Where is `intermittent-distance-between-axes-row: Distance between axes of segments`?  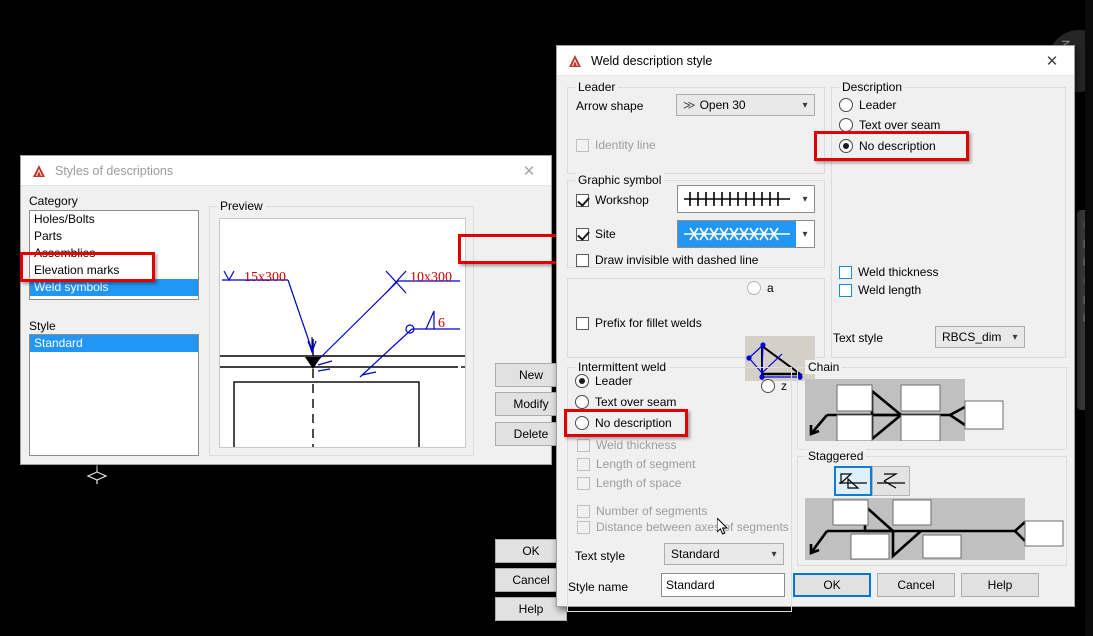 intermittent-distance-between-axes-row: Distance between axes of segments is located at coordinates (683, 527).